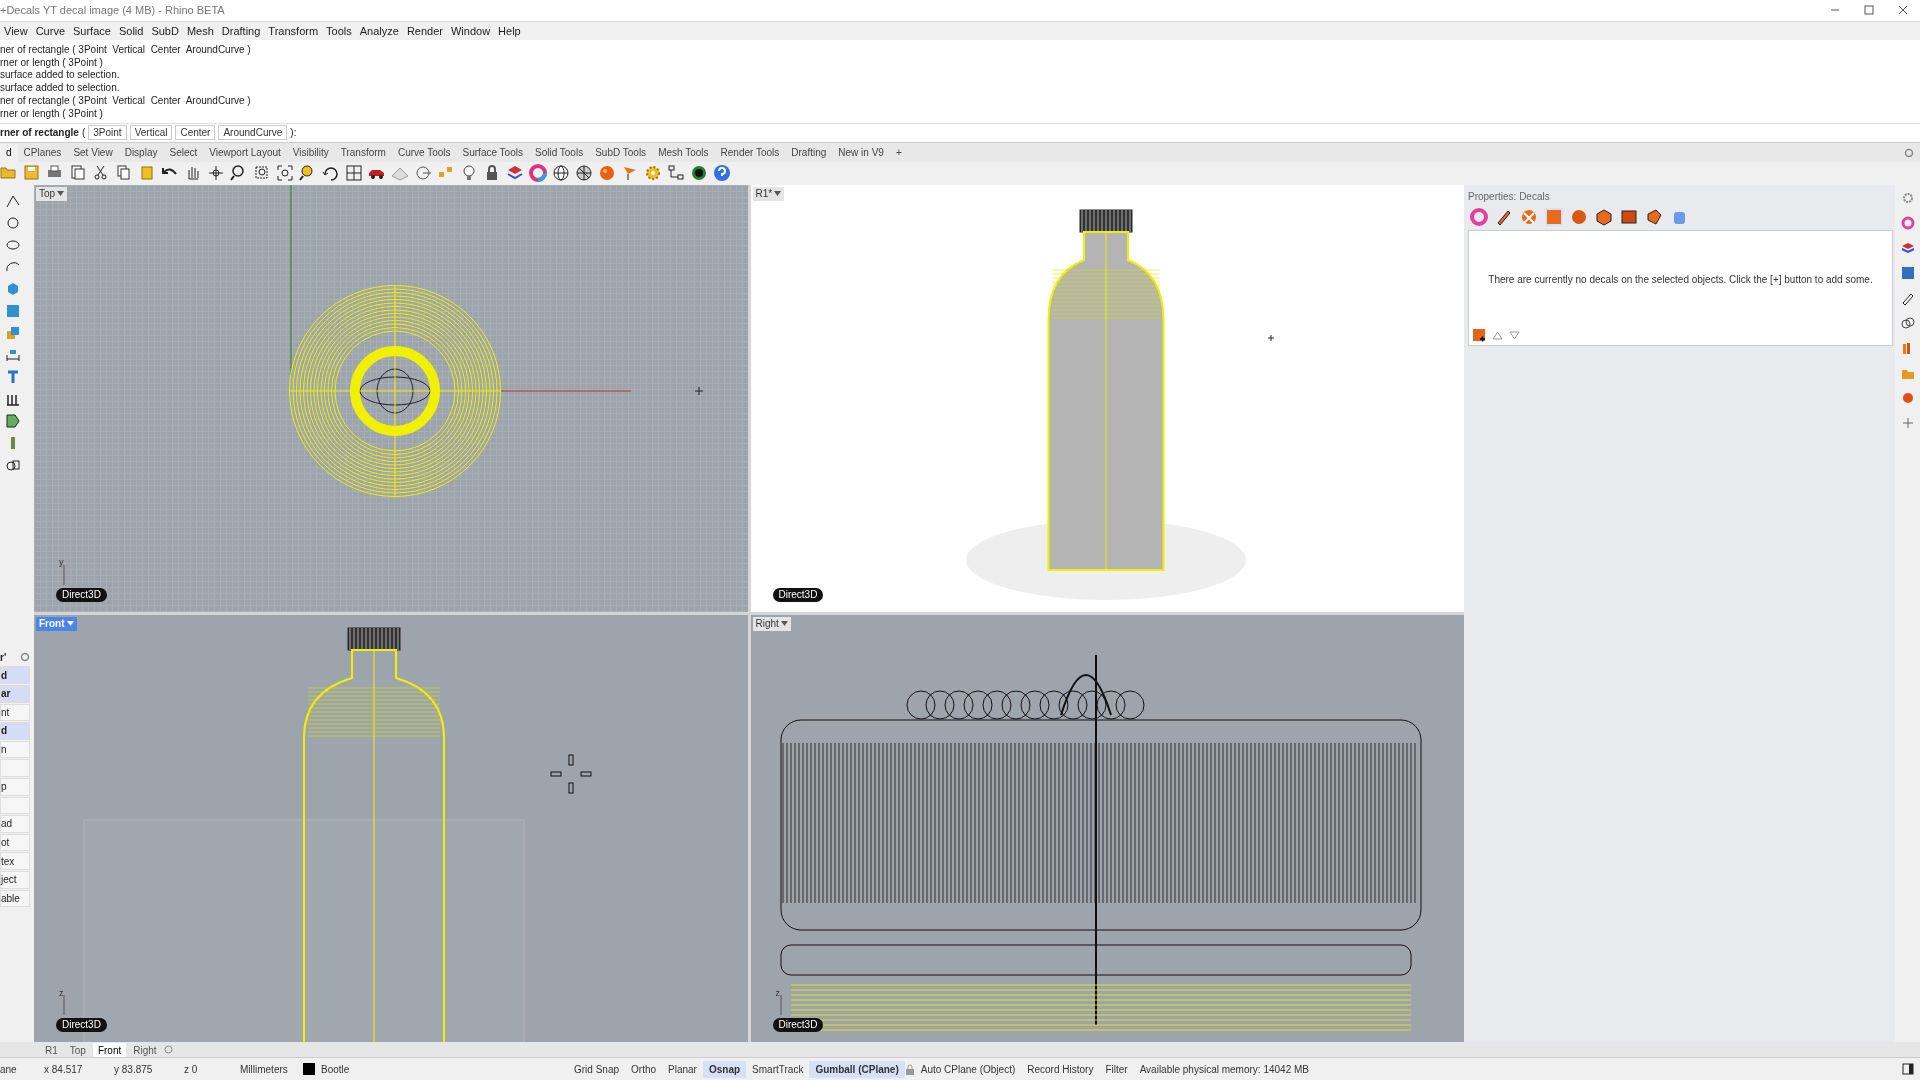 Image resolution: width=1920 pixels, height=1080 pixels. Describe the element at coordinates (1907, 322) in the screenshot. I see `shapes-icon` at that location.